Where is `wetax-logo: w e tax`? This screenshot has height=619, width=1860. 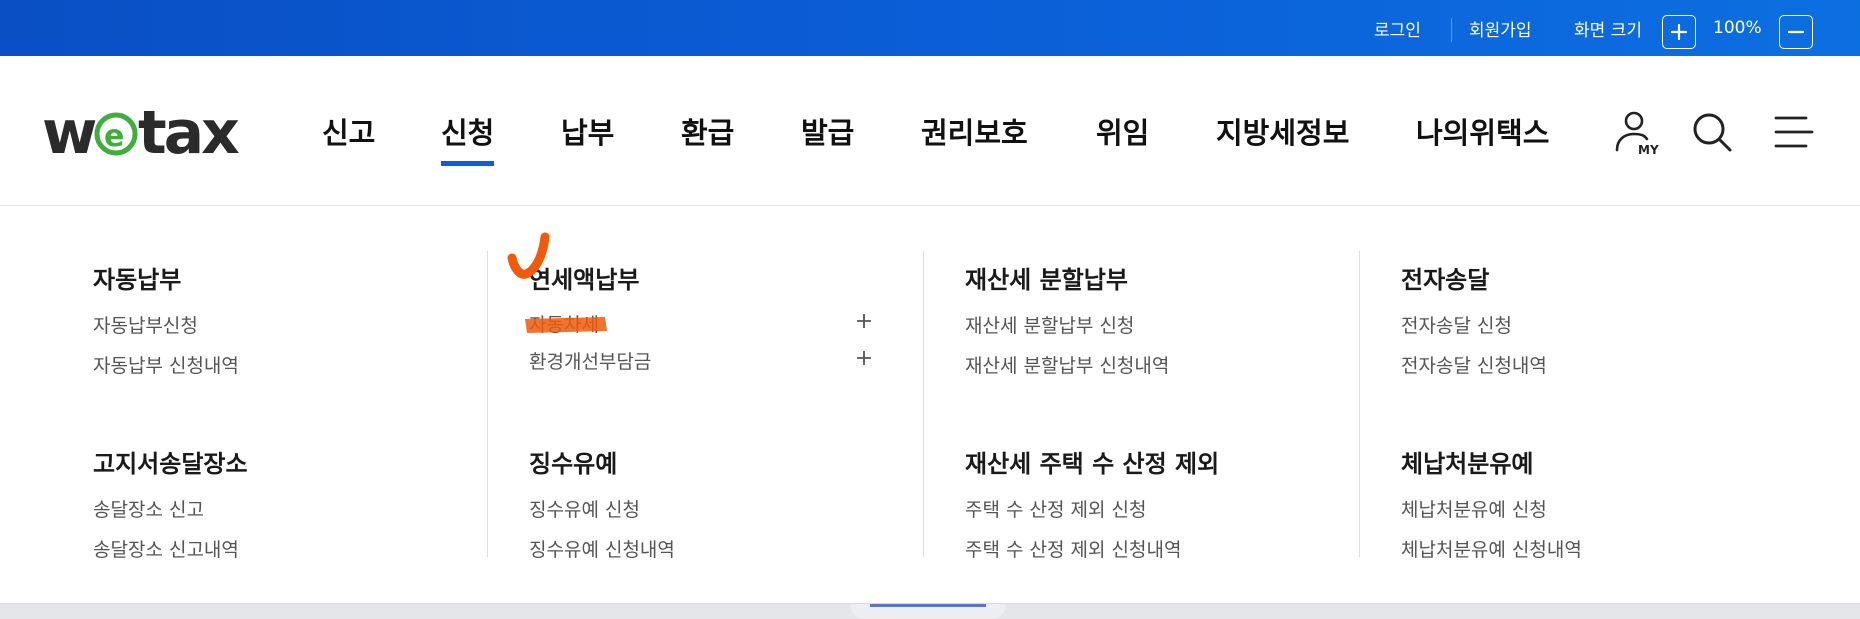 wetax-logo: w e tax is located at coordinates (147, 131).